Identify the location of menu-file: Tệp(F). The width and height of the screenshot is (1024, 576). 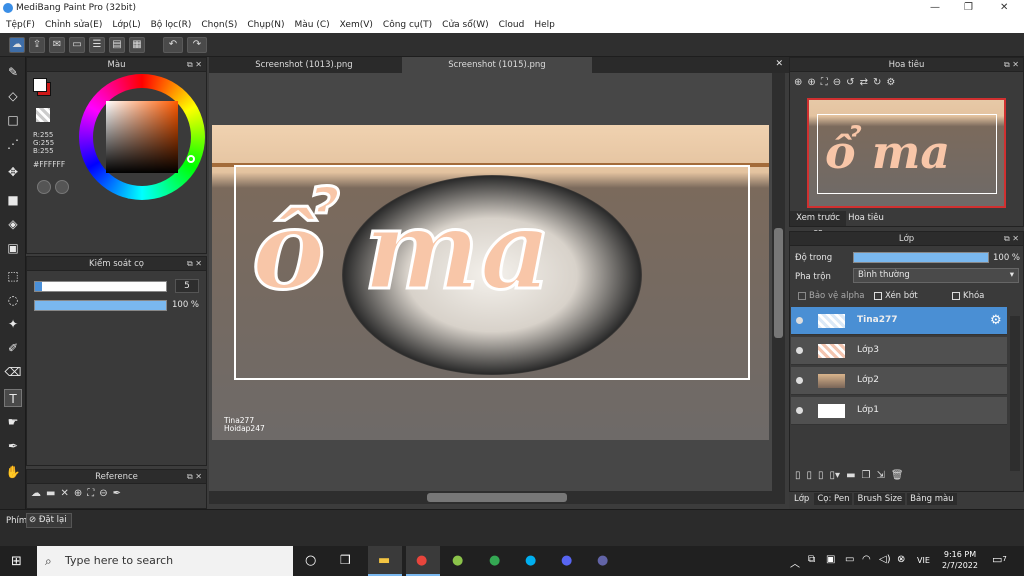
(20, 25).